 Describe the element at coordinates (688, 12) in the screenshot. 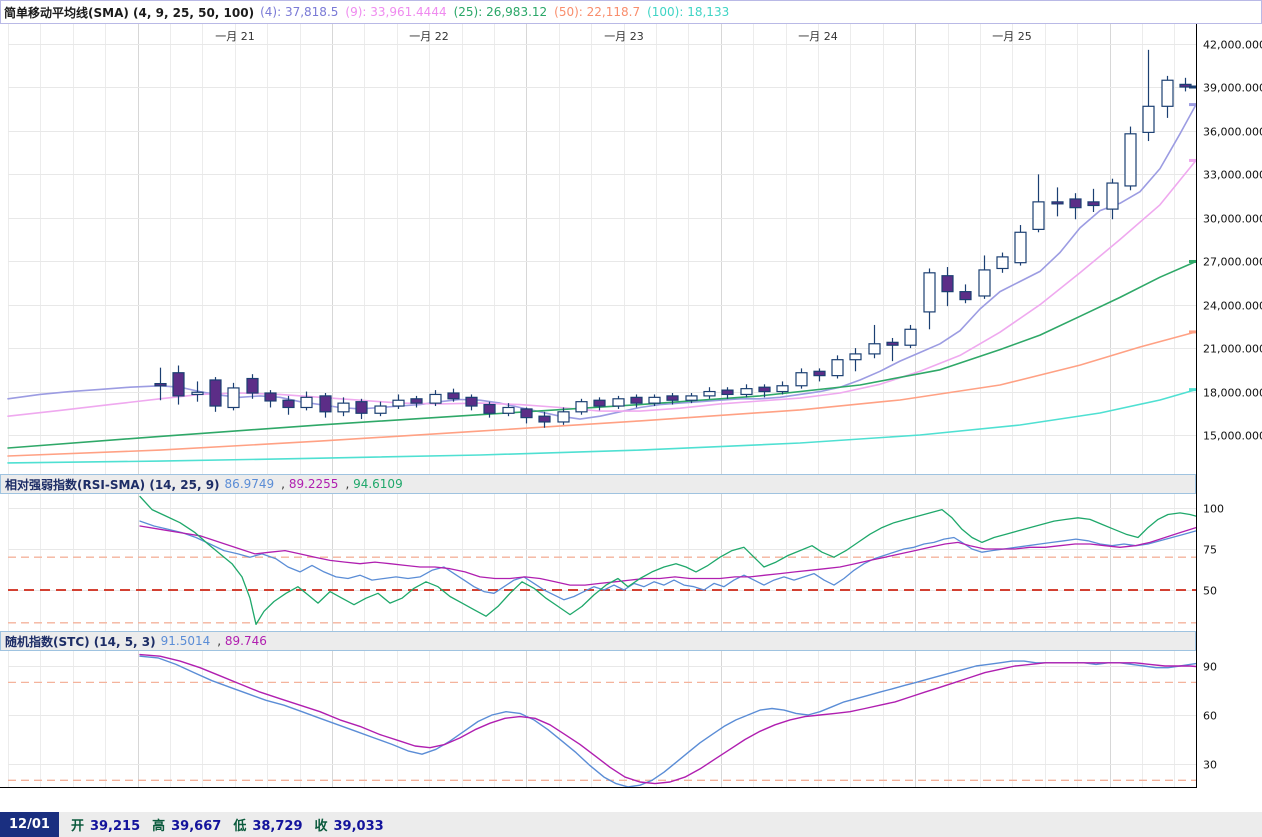

I see `indicator-value: (100): 18,133` at that location.